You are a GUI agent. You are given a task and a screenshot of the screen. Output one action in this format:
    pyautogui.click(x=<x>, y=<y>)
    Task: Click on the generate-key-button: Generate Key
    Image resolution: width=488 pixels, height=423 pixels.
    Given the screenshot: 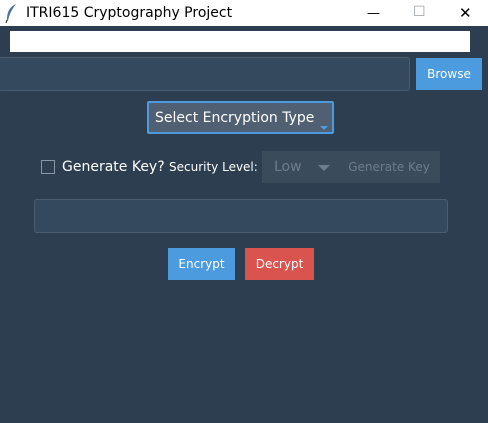 What is the action you would take?
    pyautogui.click(x=389, y=167)
    